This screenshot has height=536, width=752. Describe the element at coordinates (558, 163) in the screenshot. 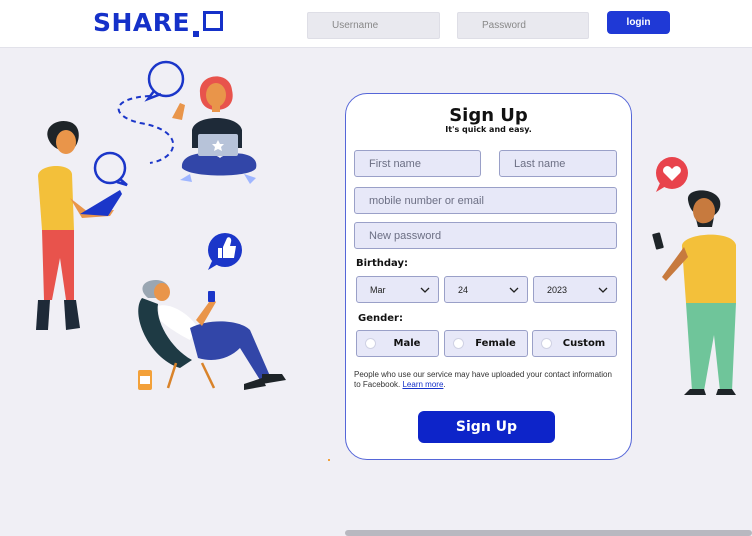

I see `last-name-input` at that location.